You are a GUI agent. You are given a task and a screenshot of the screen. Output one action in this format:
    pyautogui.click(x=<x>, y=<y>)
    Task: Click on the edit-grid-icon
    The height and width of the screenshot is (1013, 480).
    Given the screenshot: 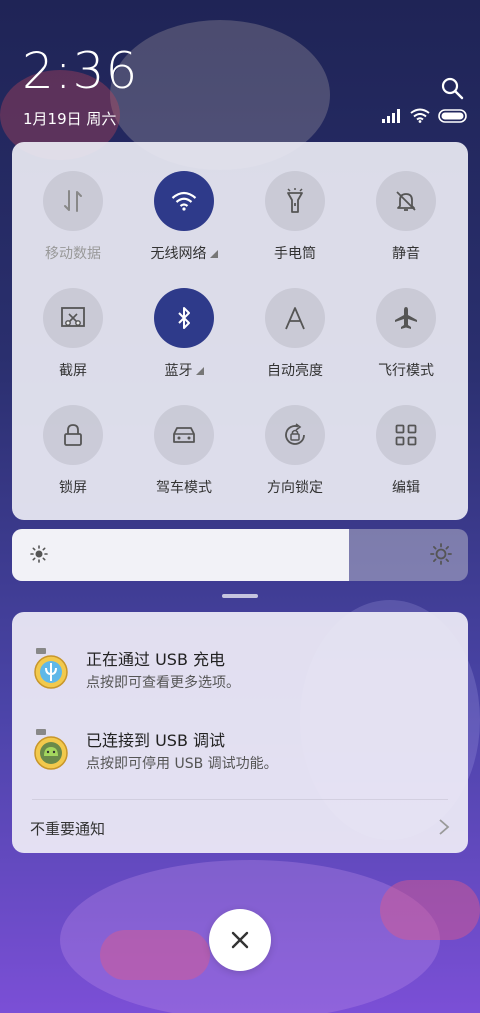 What is the action you would take?
    pyautogui.click(x=406, y=435)
    